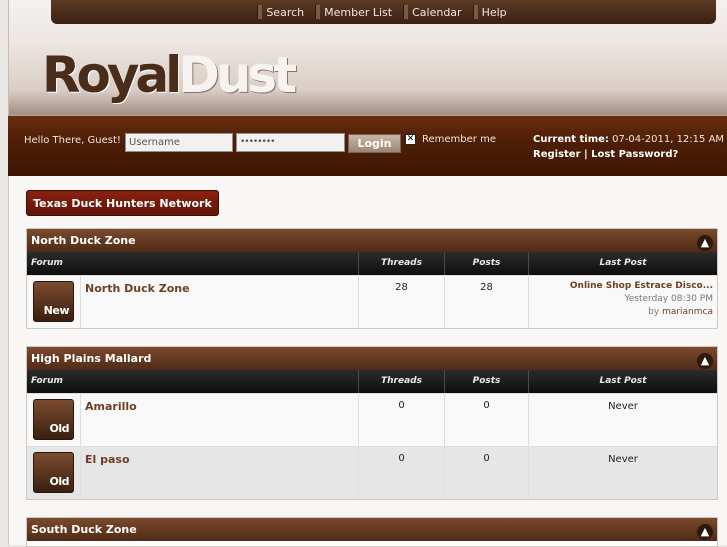 Image resolution: width=727 pixels, height=547 pixels. What do you see at coordinates (623, 312) in the screenshot?
I see `last-post-by: by marianmca` at bounding box center [623, 312].